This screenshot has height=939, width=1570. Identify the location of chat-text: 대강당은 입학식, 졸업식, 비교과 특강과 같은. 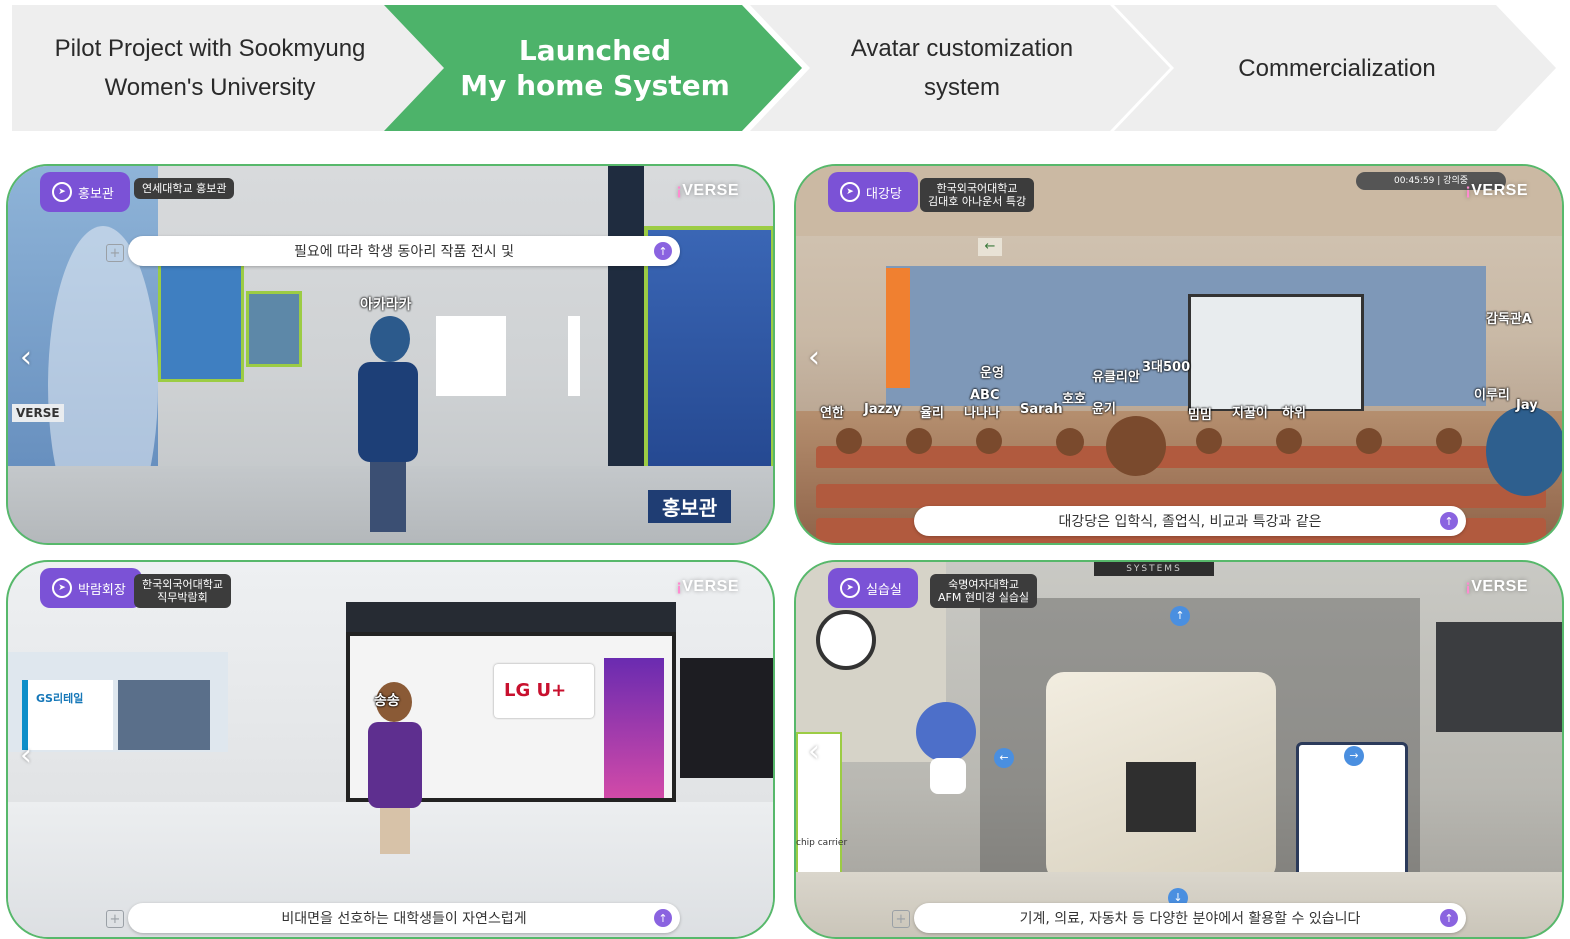
(1190, 522).